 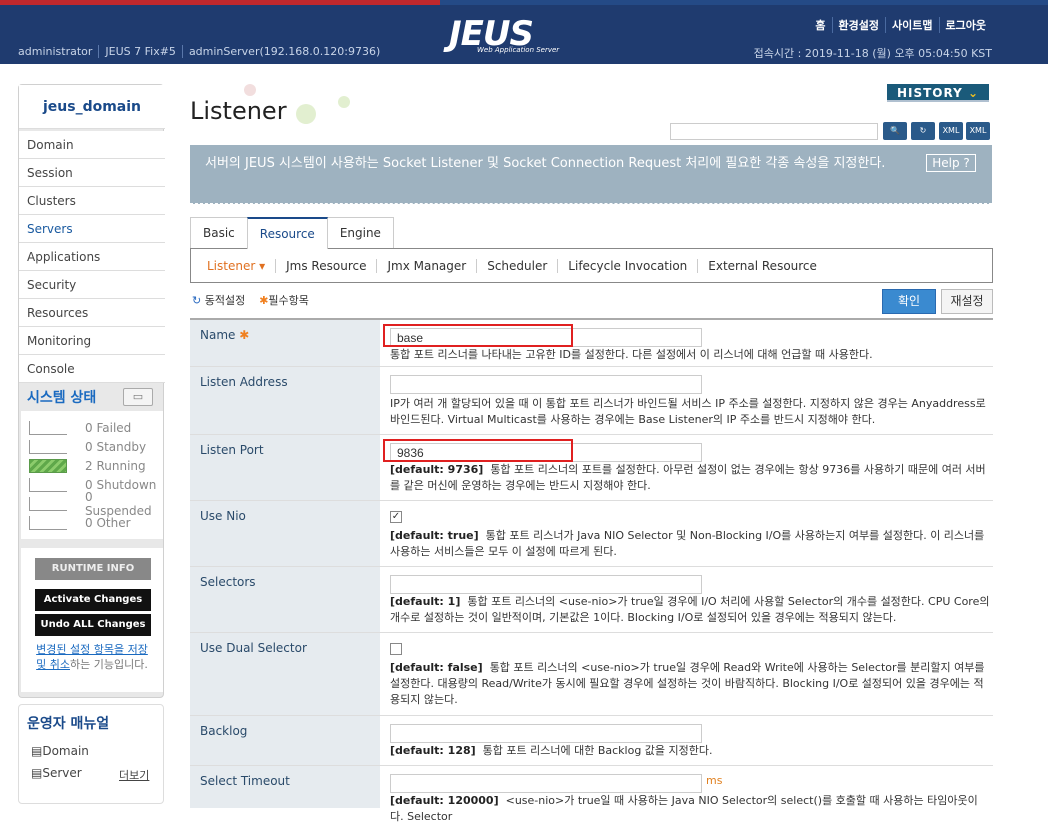 I want to click on status-count: 2 Running, so click(x=115, y=466).